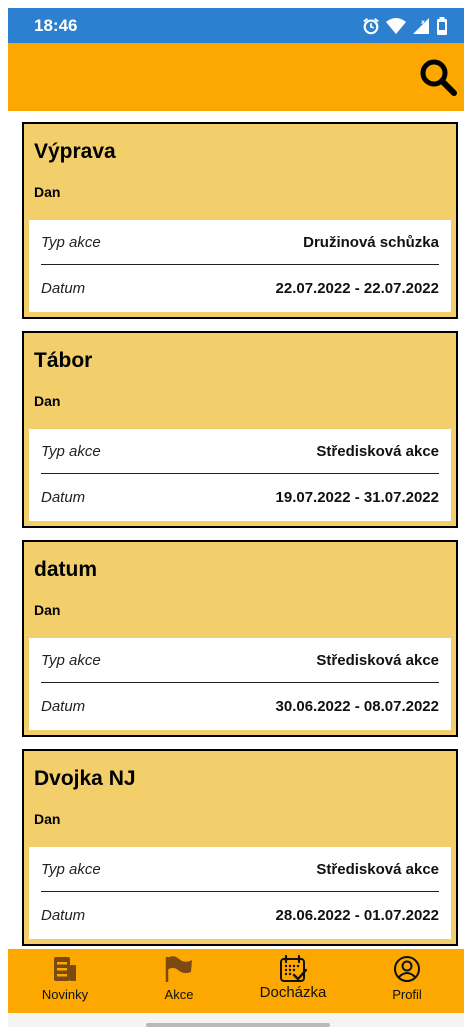 The height and width of the screenshot is (1027, 464). I want to click on news-icon, so click(65, 969).